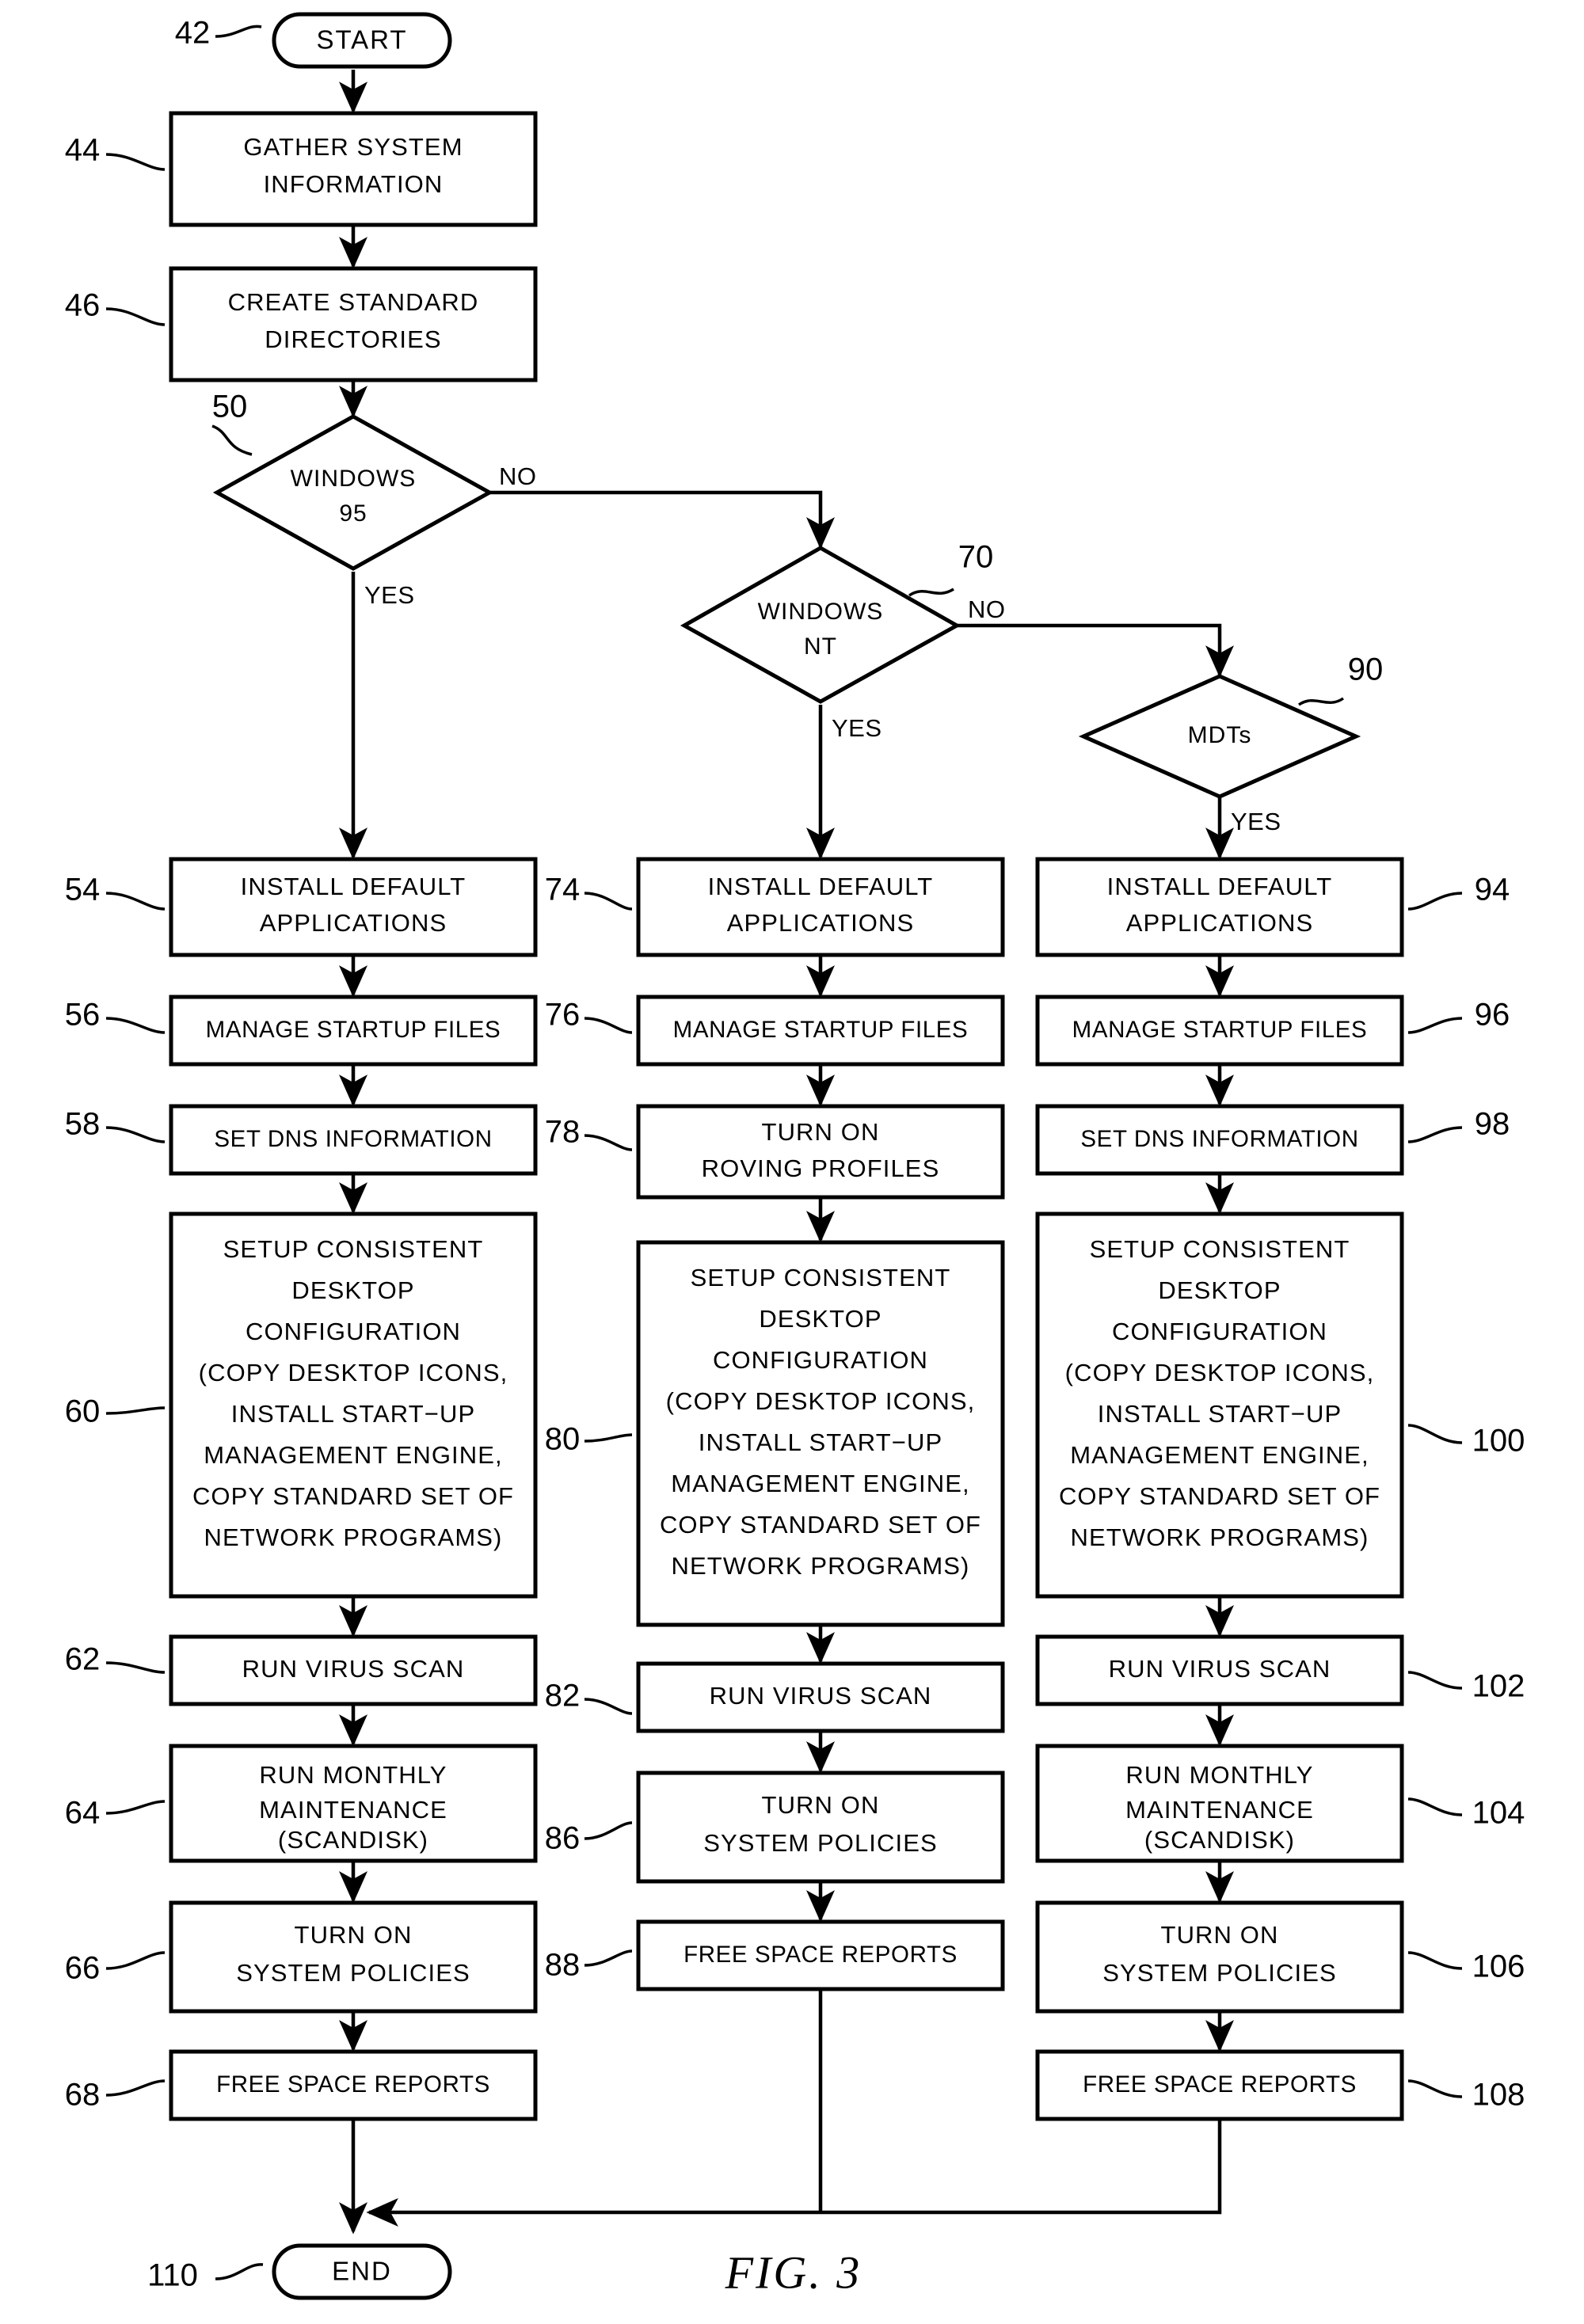 The width and height of the screenshot is (1584, 2324). I want to click on box-100-line-8: NETWORK PROGRAMS), so click(1220, 1537).